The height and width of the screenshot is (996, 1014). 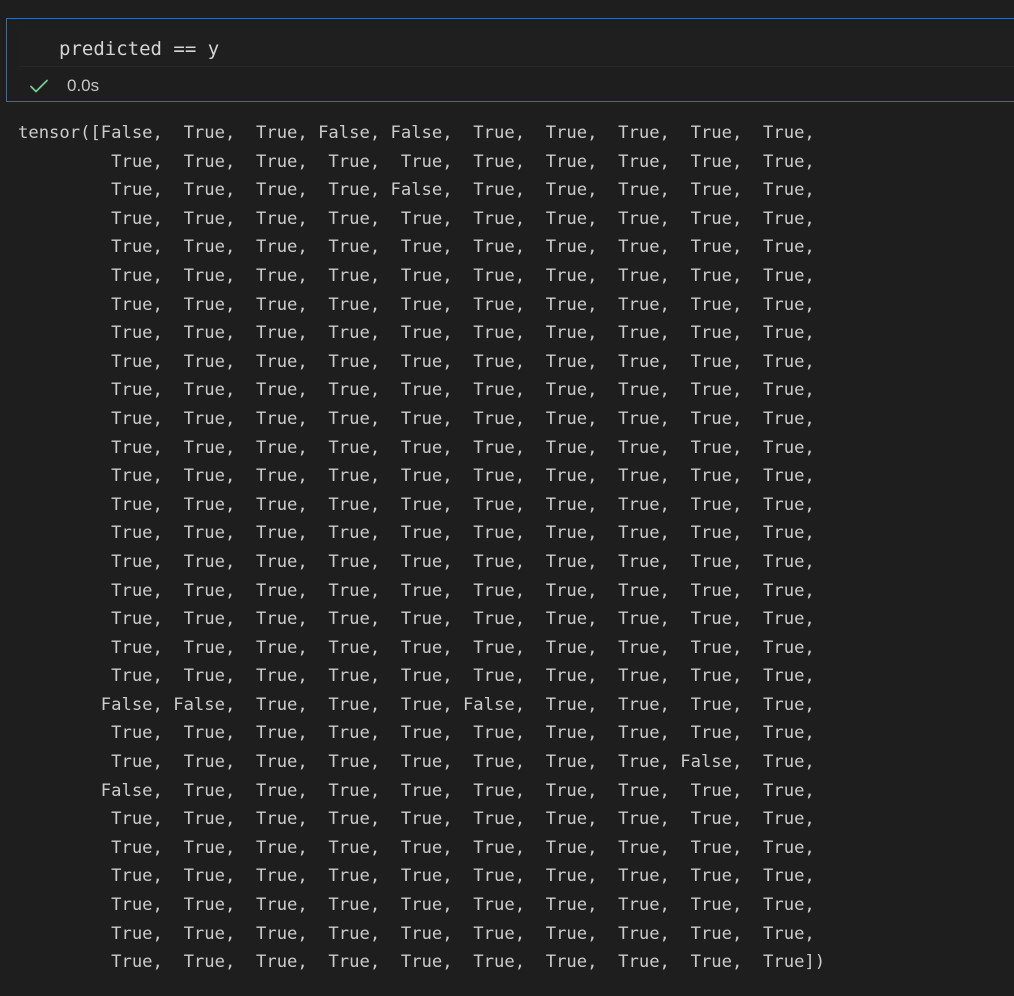 What do you see at coordinates (516, 48) in the screenshot?
I see `code-editor: predicted == y` at bounding box center [516, 48].